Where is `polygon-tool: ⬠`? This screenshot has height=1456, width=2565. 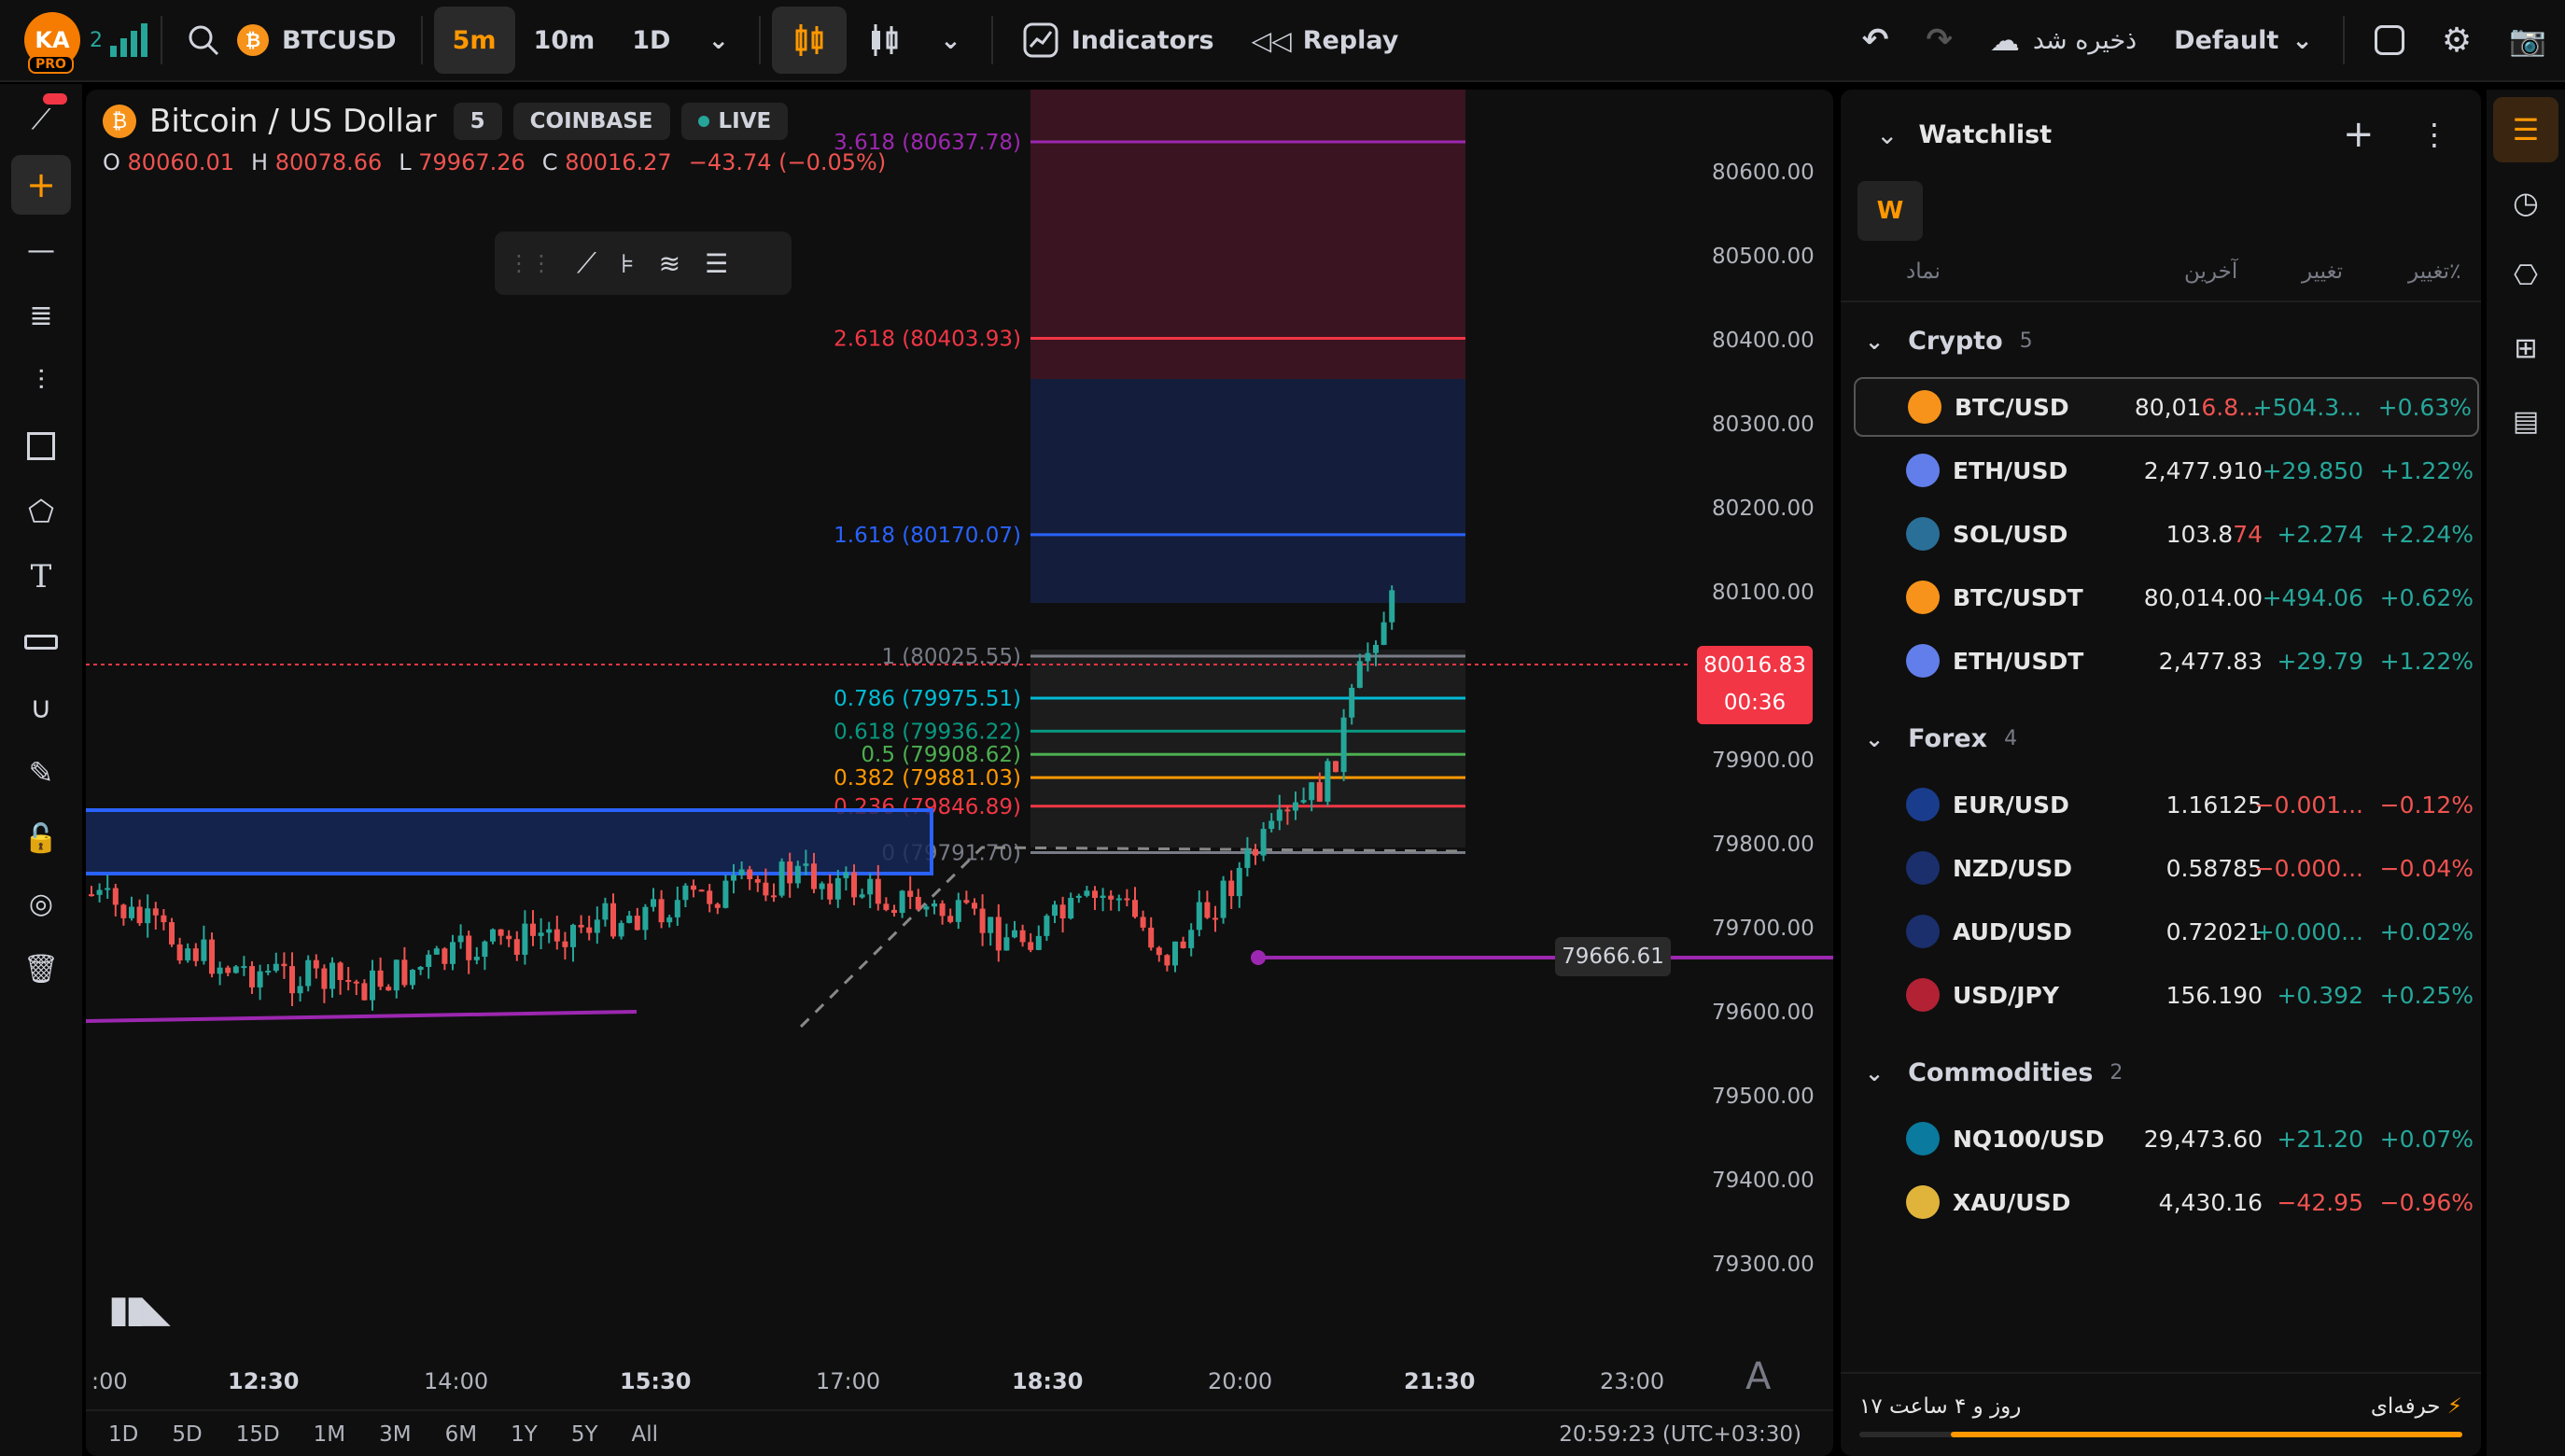 polygon-tool: ⬠ is located at coordinates (41, 511).